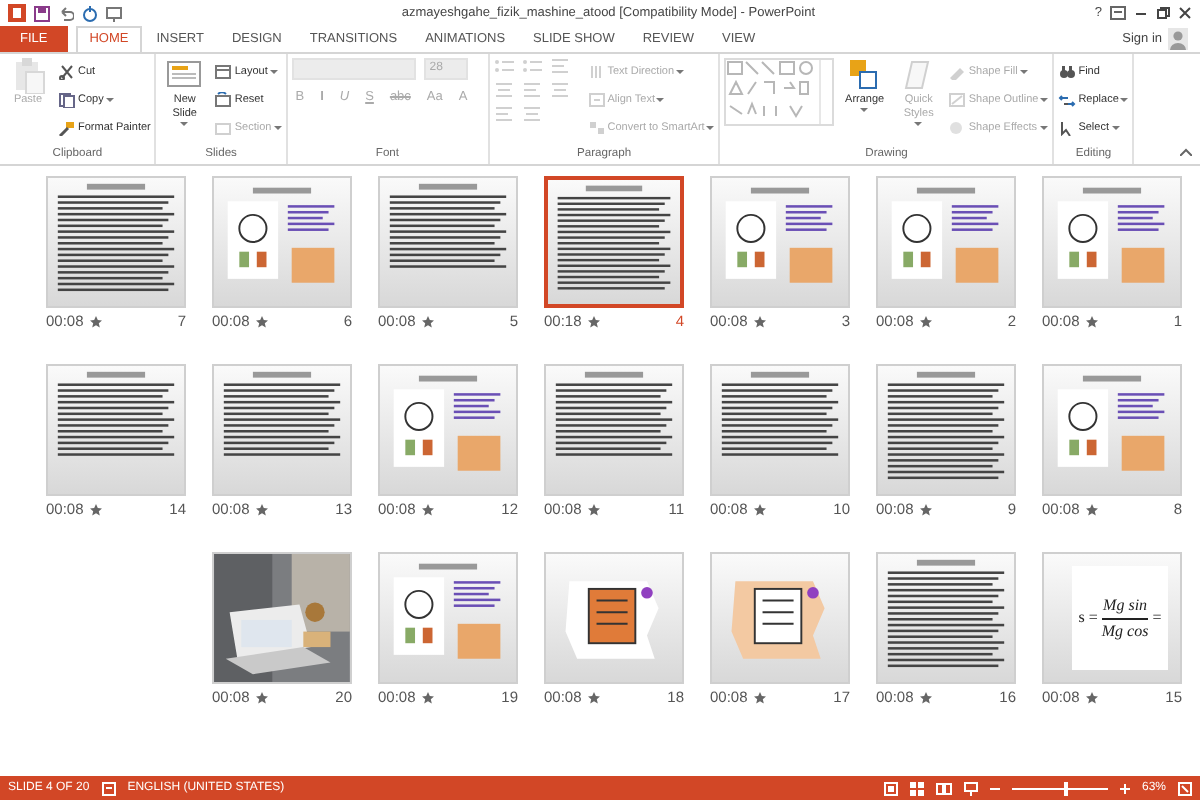 The width and height of the screenshot is (1200, 800). I want to click on cursor-icon, so click(1067, 128).